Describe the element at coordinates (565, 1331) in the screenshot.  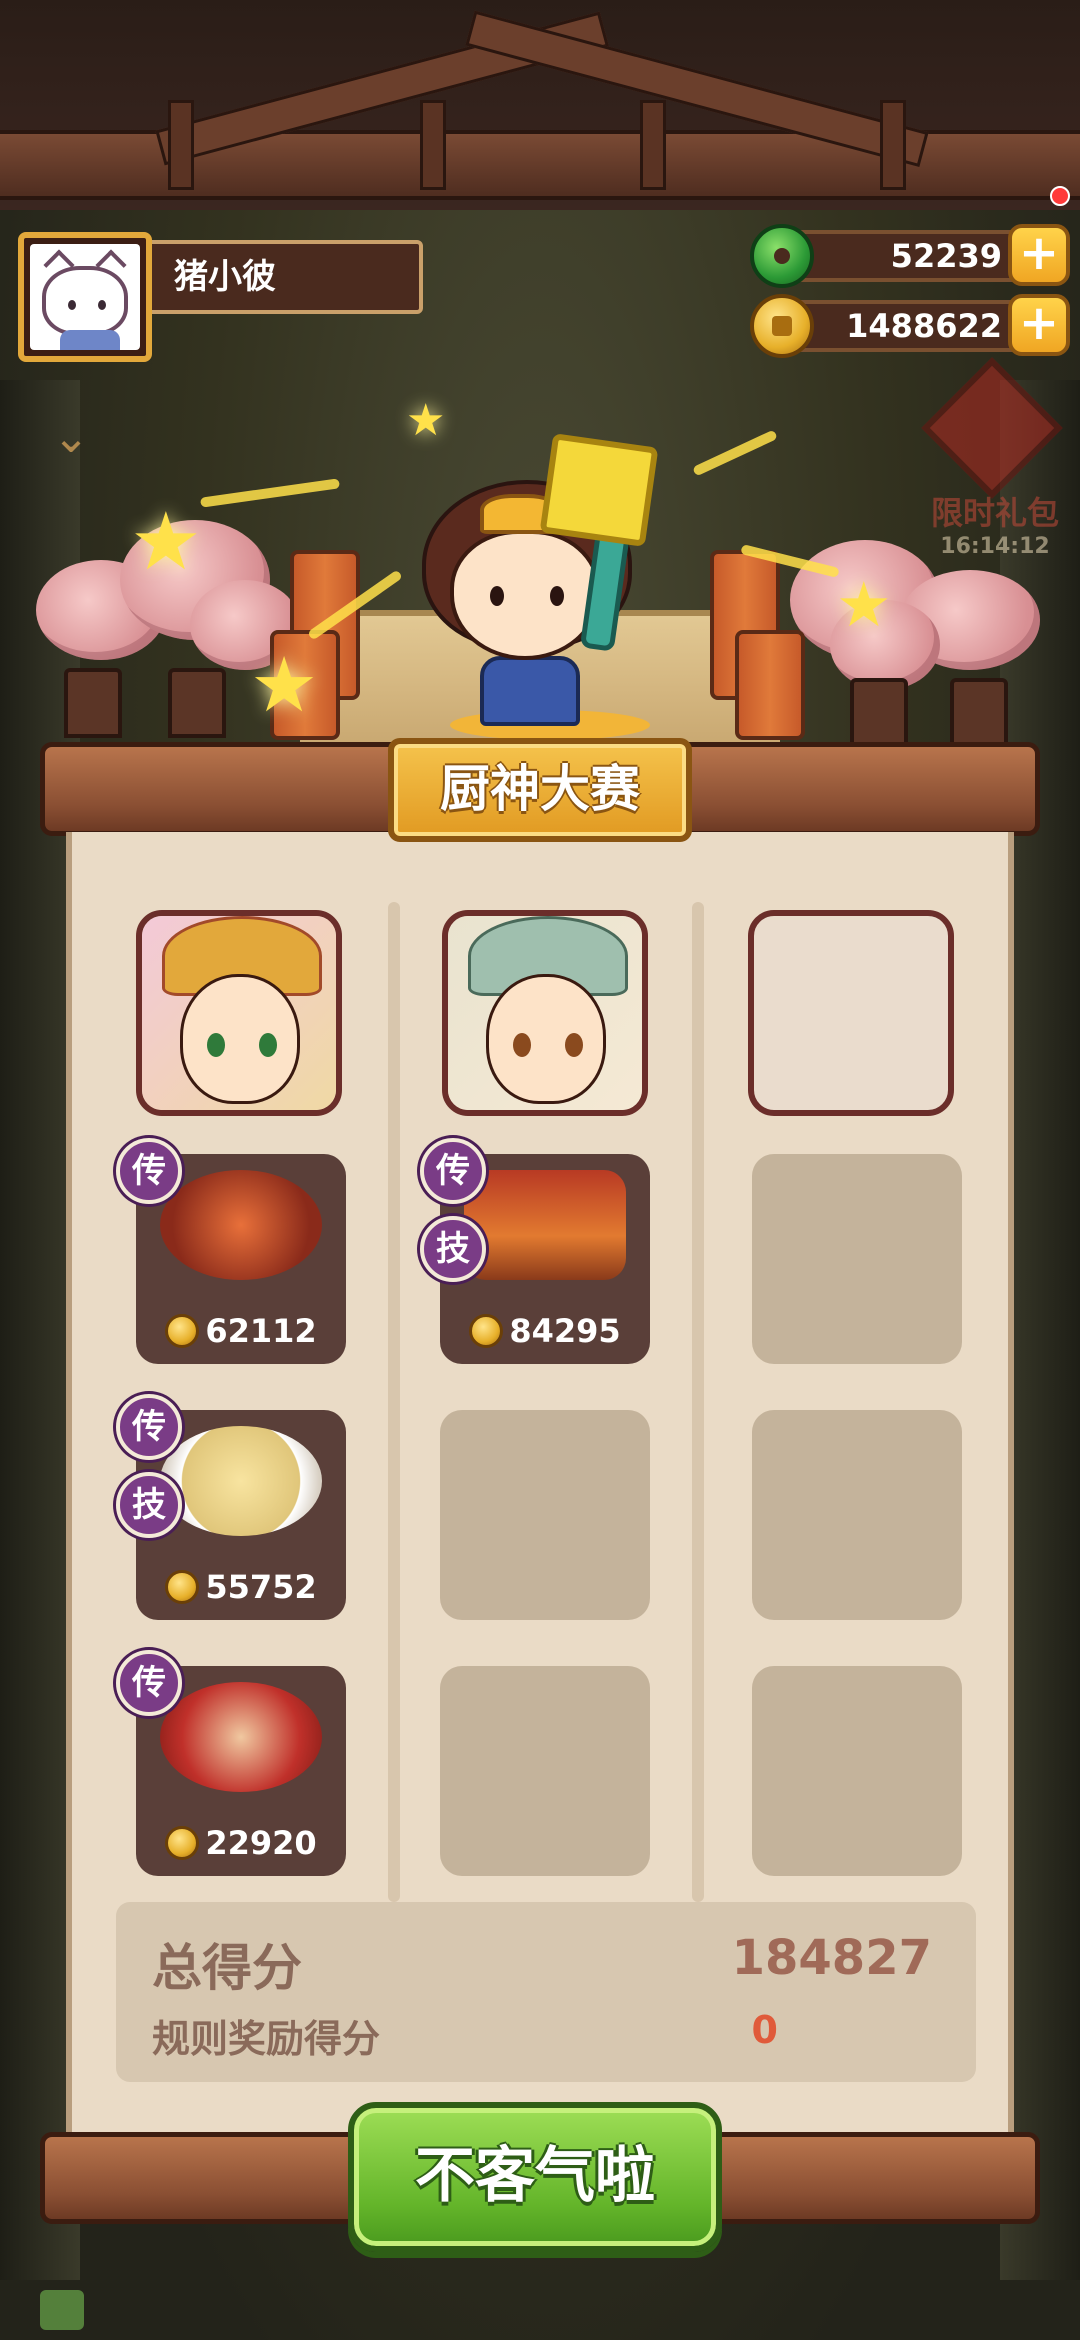
I see `dish-coin-value: 84295` at that location.